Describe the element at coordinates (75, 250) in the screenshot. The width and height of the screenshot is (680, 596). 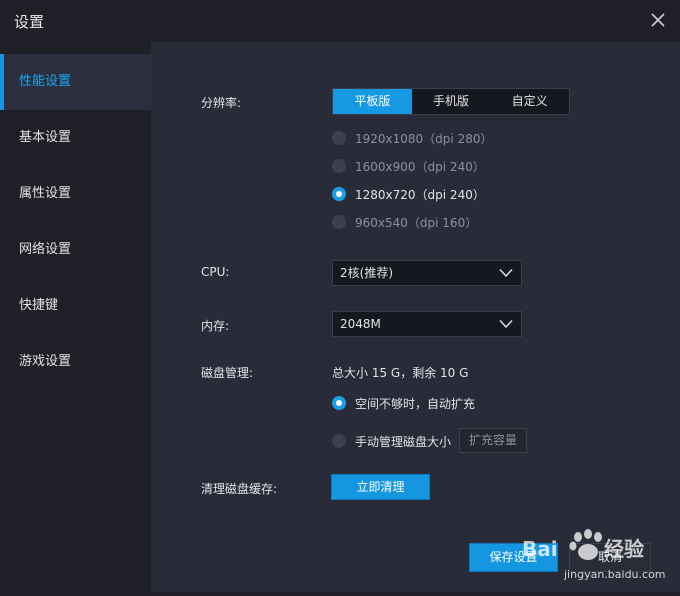
I see `sidebar-item-network: 网络设置` at that location.